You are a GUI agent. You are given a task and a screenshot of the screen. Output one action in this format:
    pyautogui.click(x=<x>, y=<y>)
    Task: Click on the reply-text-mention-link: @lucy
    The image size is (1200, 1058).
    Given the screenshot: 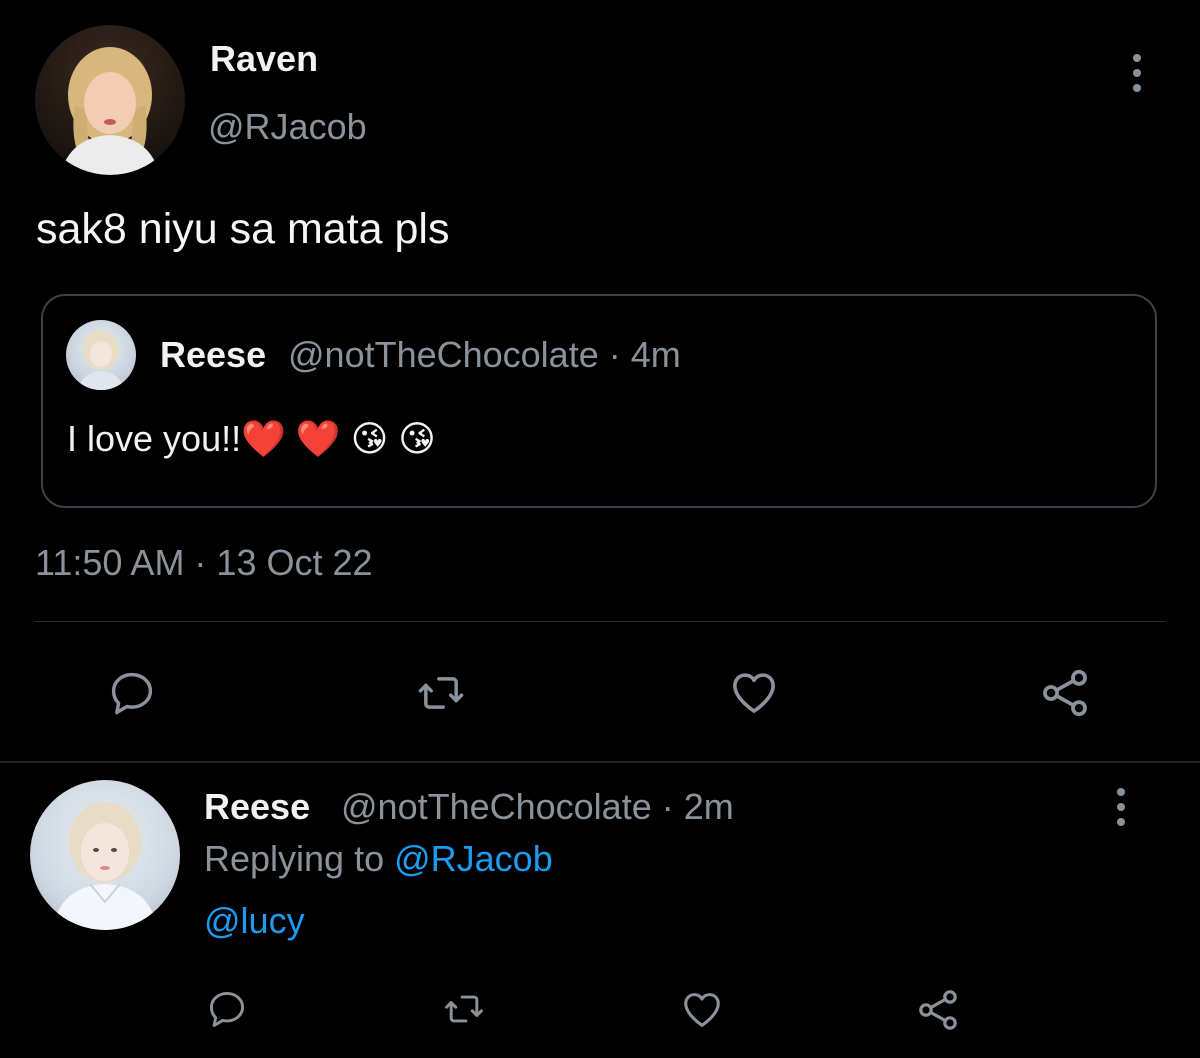 What is the action you would take?
    pyautogui.click(x=254, y=921)
    